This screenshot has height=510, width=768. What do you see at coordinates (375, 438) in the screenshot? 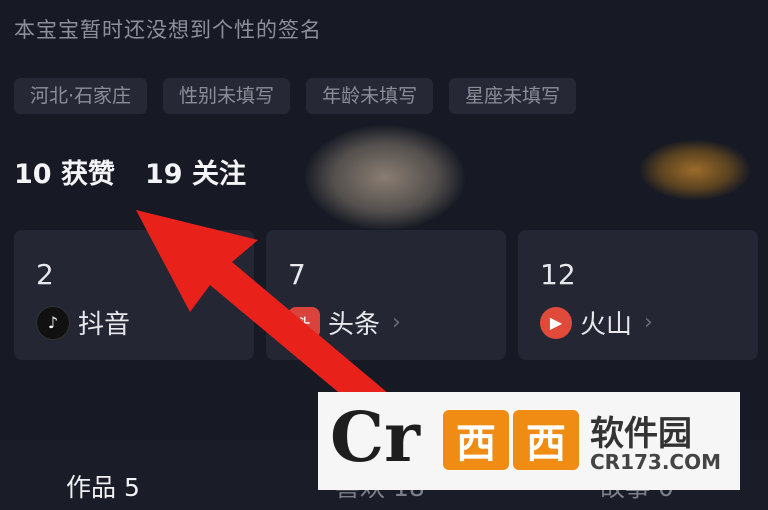
I see `watermark-logo: Cr` at bounding box center [375, 438].